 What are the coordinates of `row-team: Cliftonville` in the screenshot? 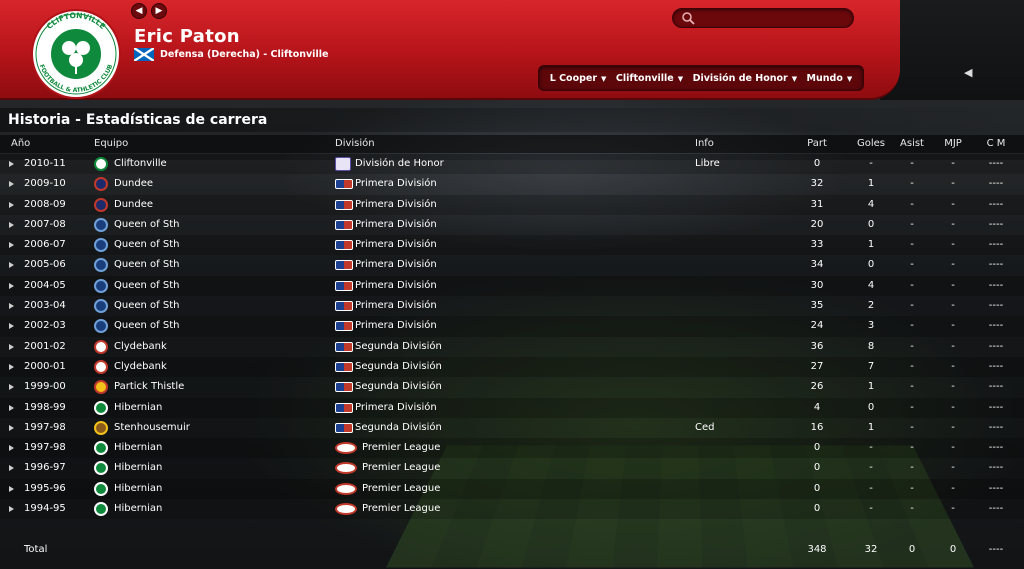 It's located at (140, 163).